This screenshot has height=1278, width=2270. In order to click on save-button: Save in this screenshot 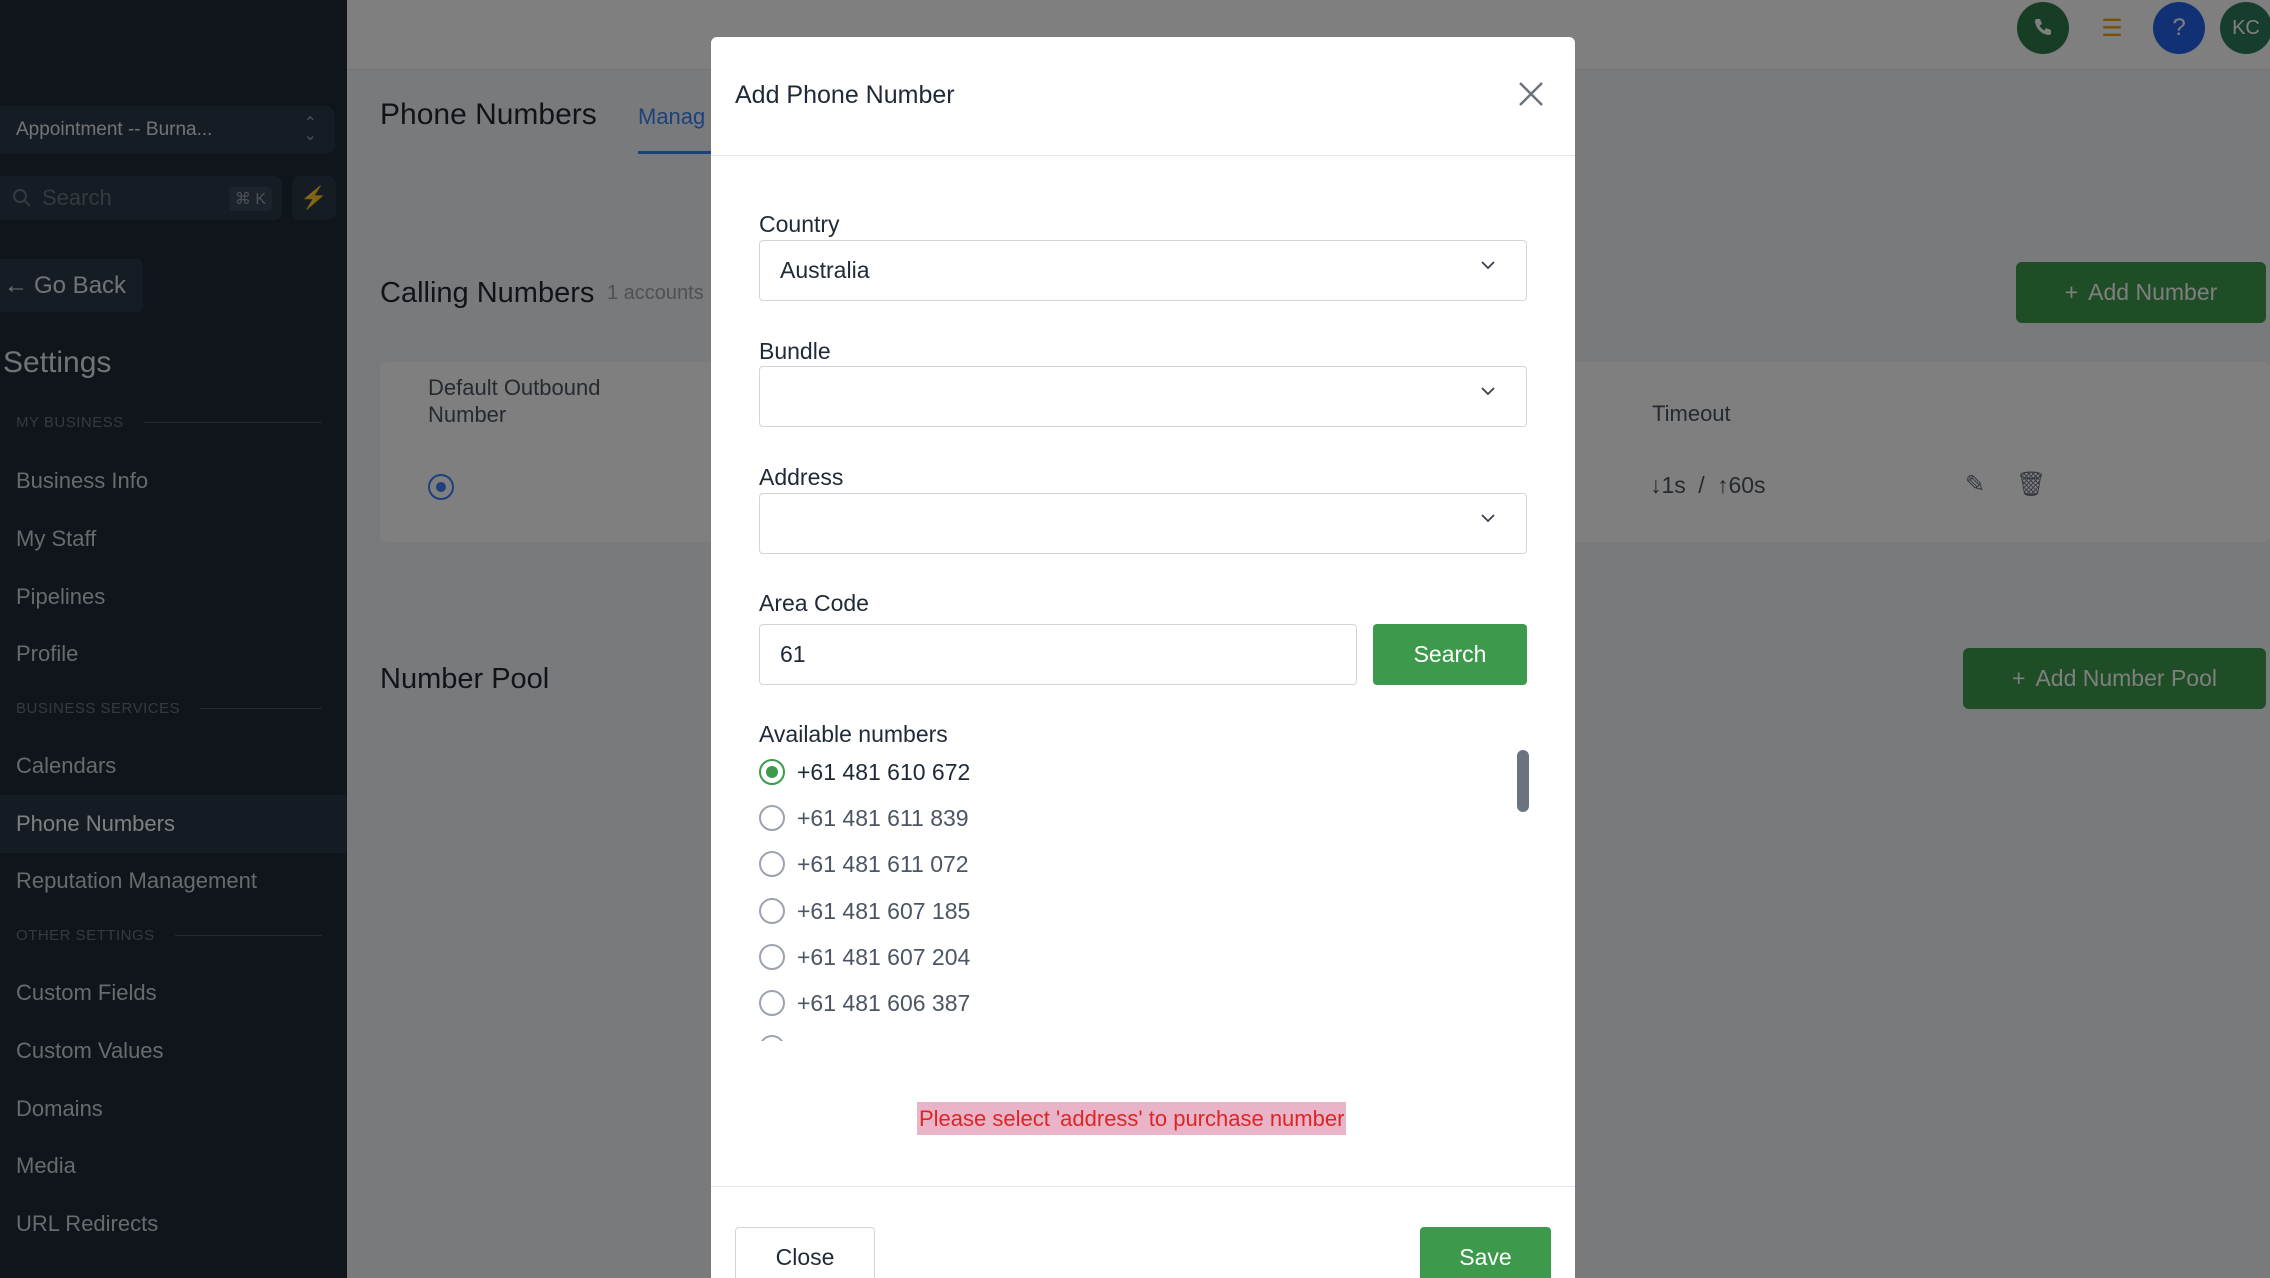, I will do `click(1485, 1252)`.